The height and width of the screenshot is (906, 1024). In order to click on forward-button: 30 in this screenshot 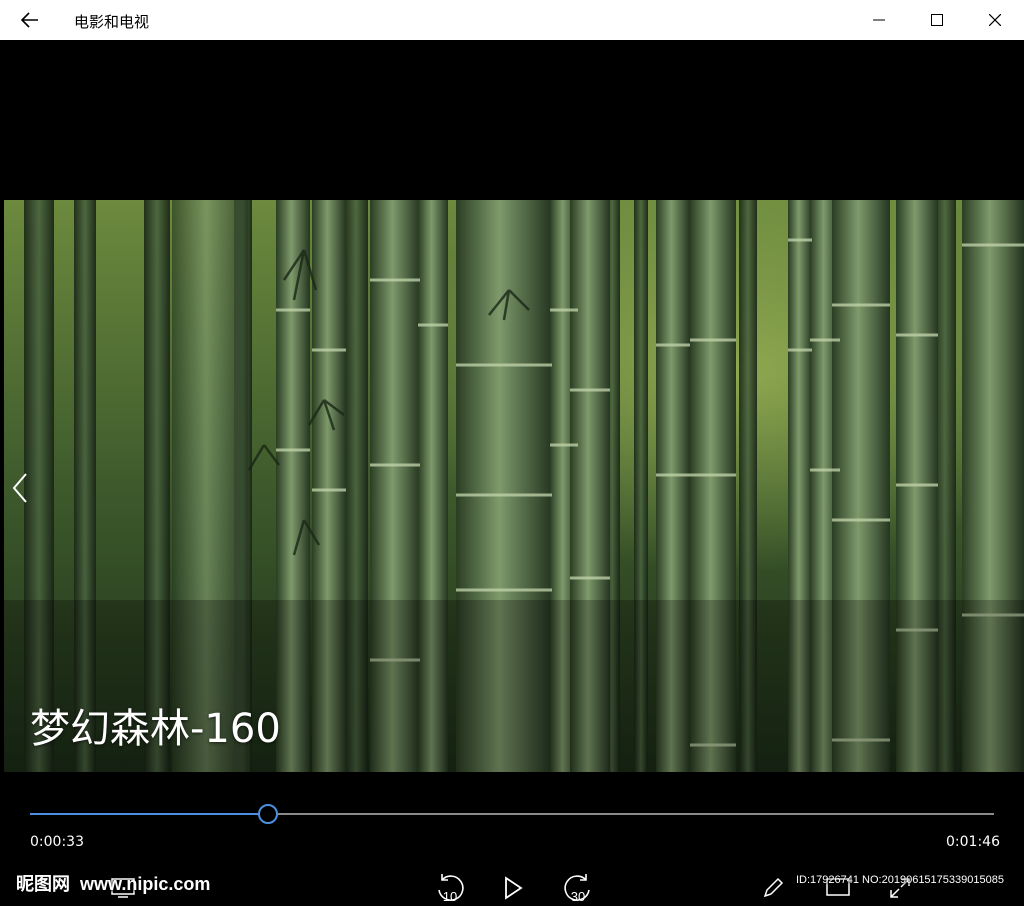, I will do `click(578, 888)`.